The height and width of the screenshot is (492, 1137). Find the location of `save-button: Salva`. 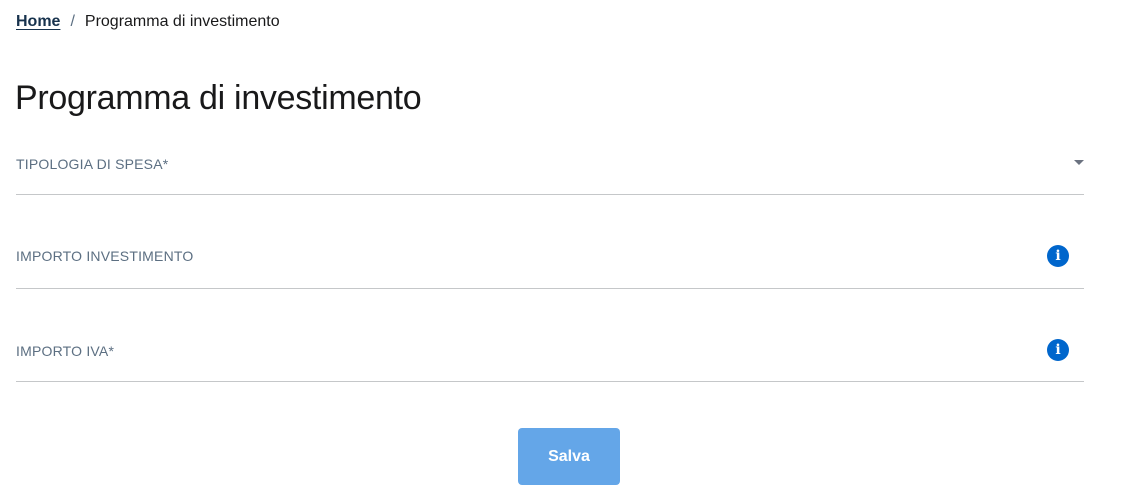

save-button: Salva is located at coordinates (569, 456).